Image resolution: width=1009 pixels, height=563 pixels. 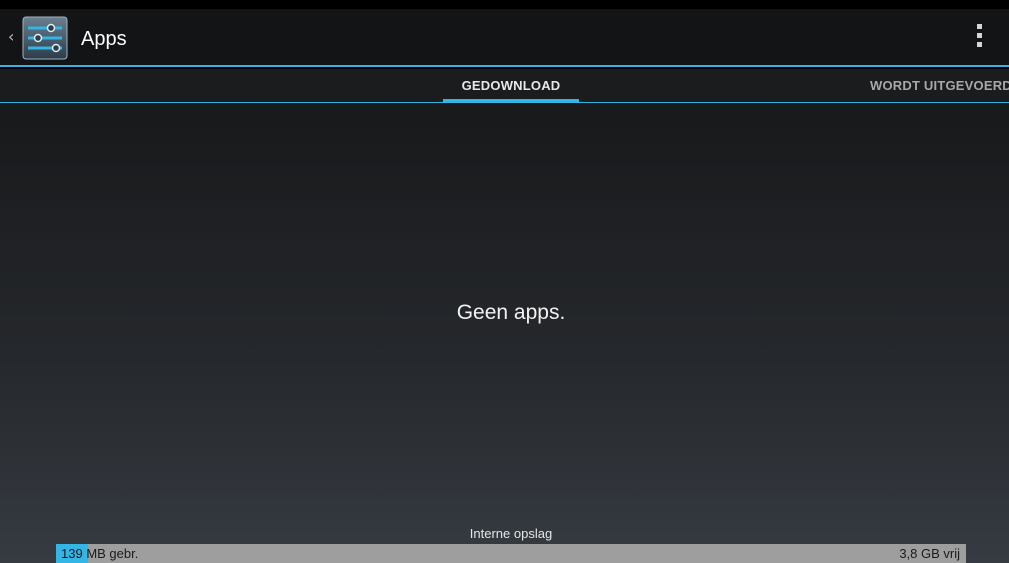 I want to click on empty-list-message: Geen apps., so click(x=511, y=312).